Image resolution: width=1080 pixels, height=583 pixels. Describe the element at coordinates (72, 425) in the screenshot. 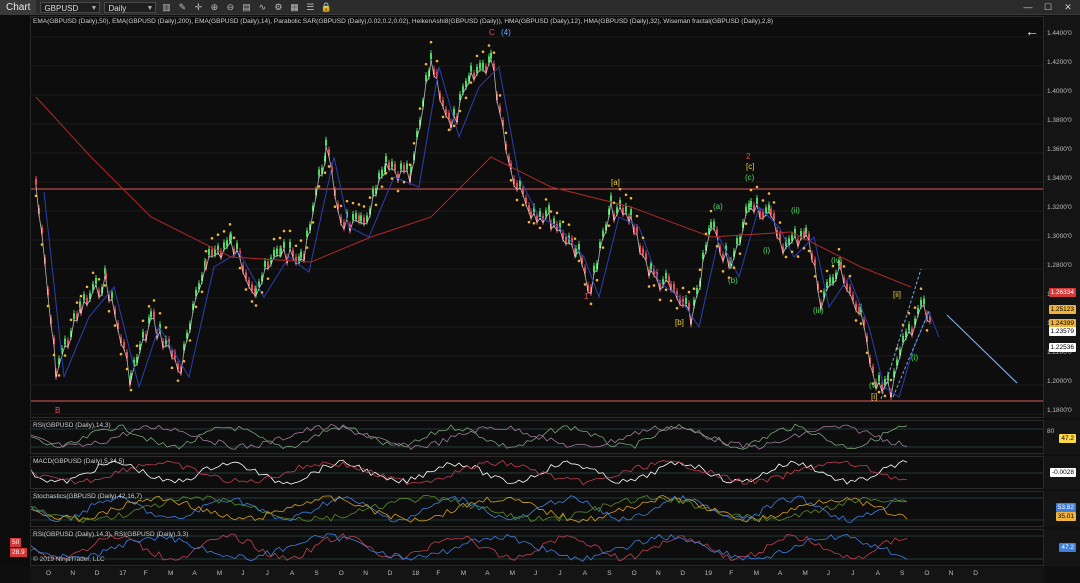

I see `rsi-label: RSI(GBPUSD (Daily),14,3)` at that location.